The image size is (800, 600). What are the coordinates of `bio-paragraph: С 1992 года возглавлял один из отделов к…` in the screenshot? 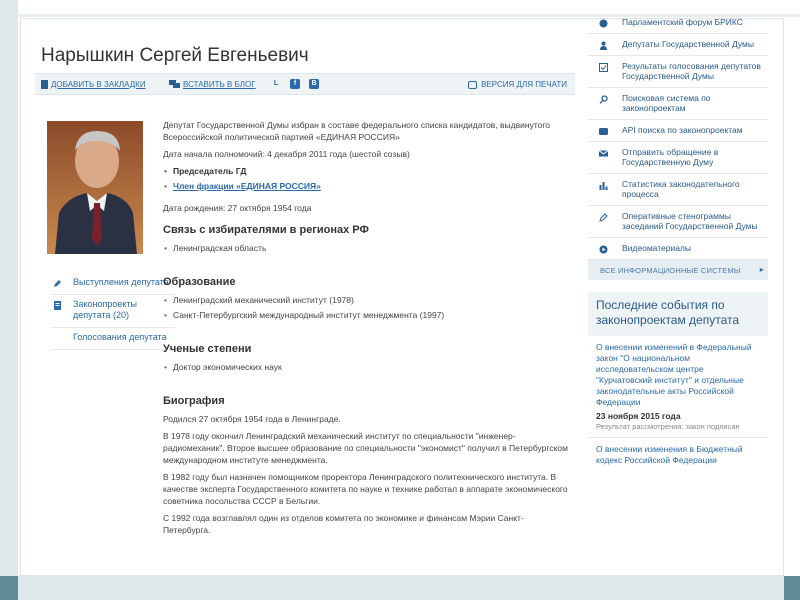 It's located at (343, 524).